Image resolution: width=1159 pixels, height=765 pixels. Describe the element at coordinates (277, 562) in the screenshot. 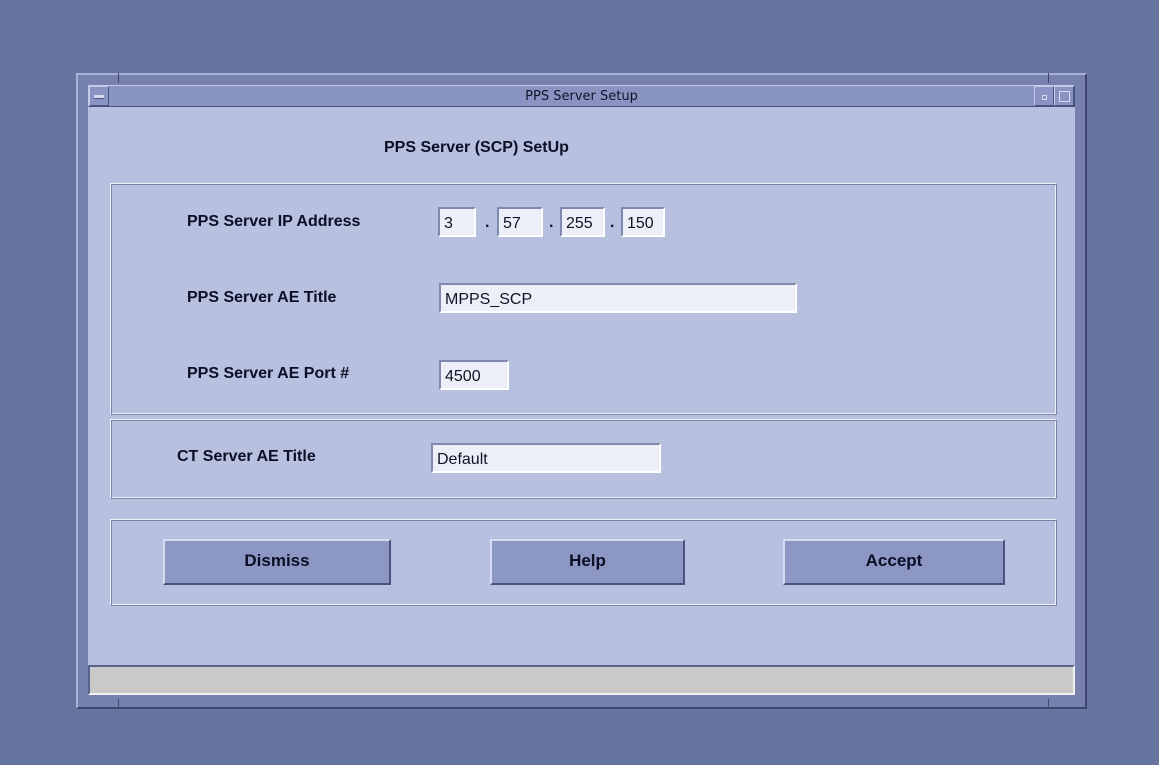

I see `dismiss-button: Dismiss` at that location.